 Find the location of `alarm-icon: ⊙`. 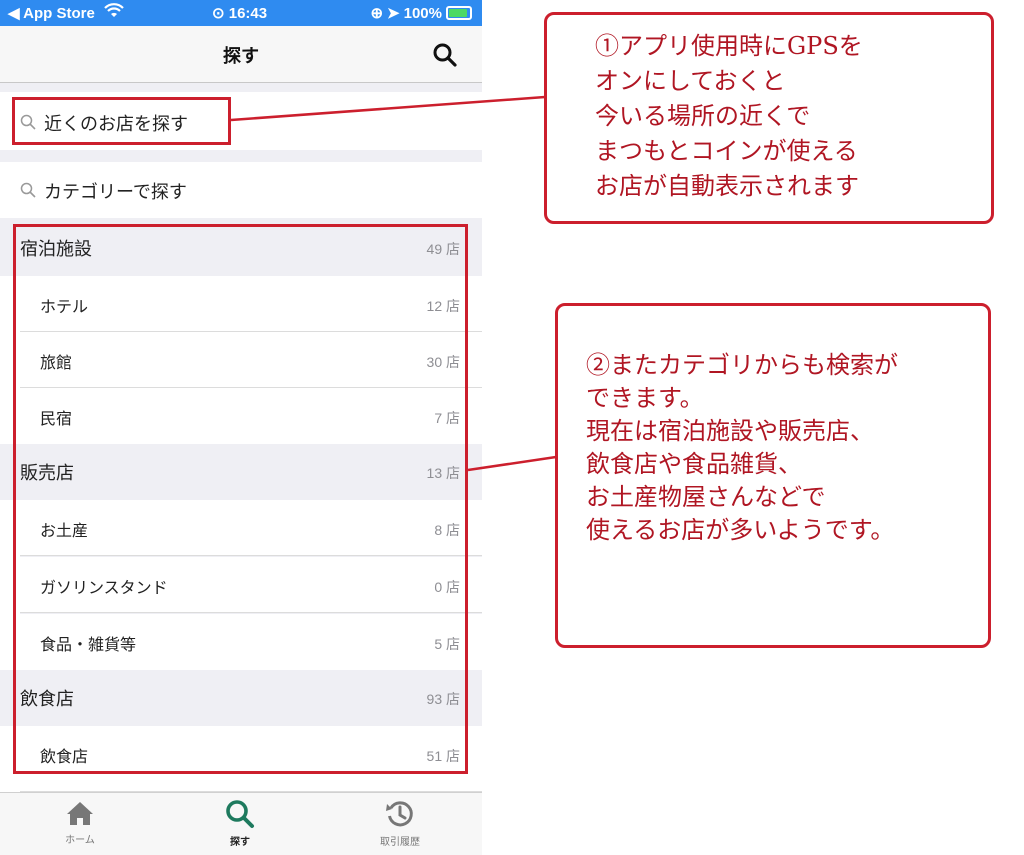

alarm-icon: ⊙ is located at coordinates (218, 13).